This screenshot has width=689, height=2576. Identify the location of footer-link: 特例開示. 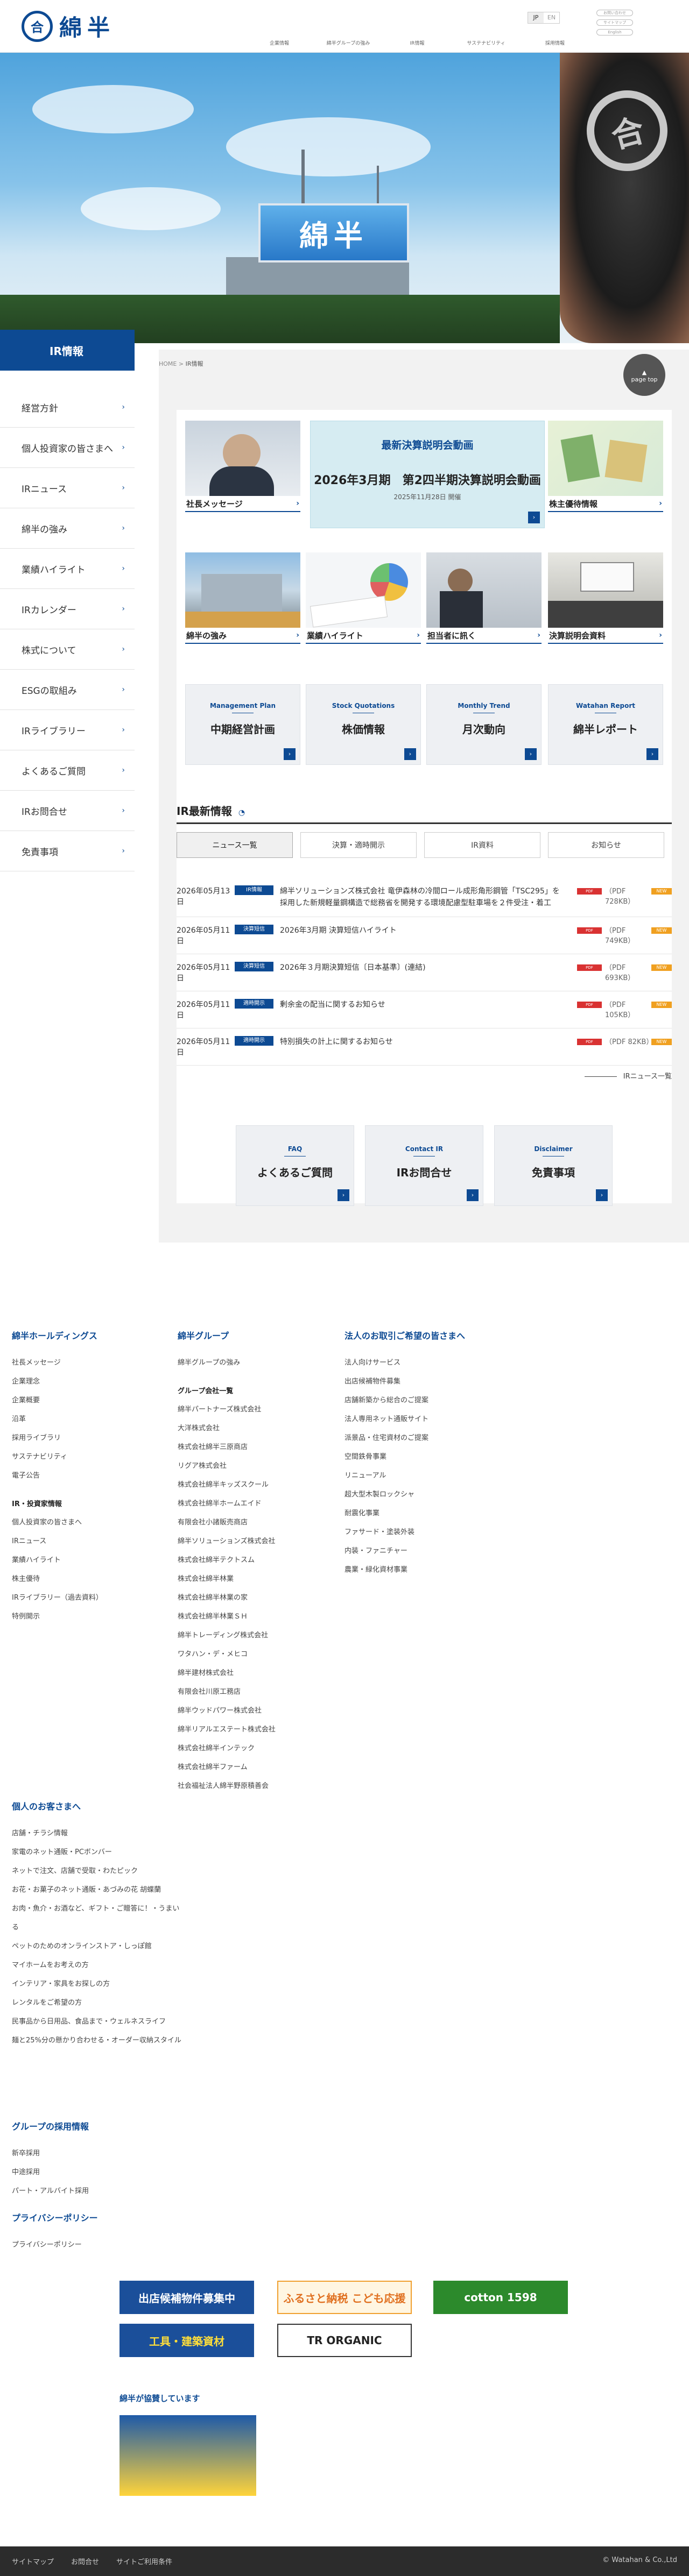
(88, 1616).